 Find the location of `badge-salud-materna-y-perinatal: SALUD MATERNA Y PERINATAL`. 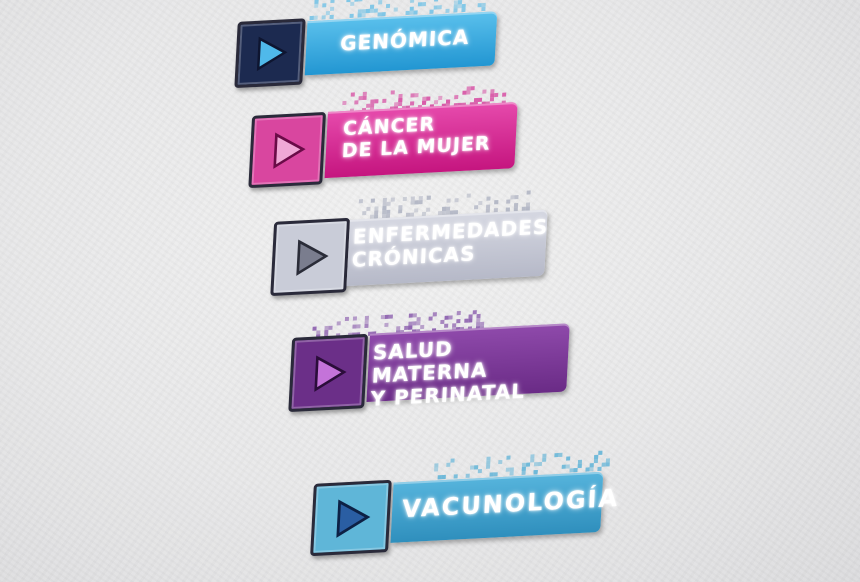

badge-salud-materna-y-perinatal: SALUD MATERNA Y PERINATAL is located at coordinates (435, 365).